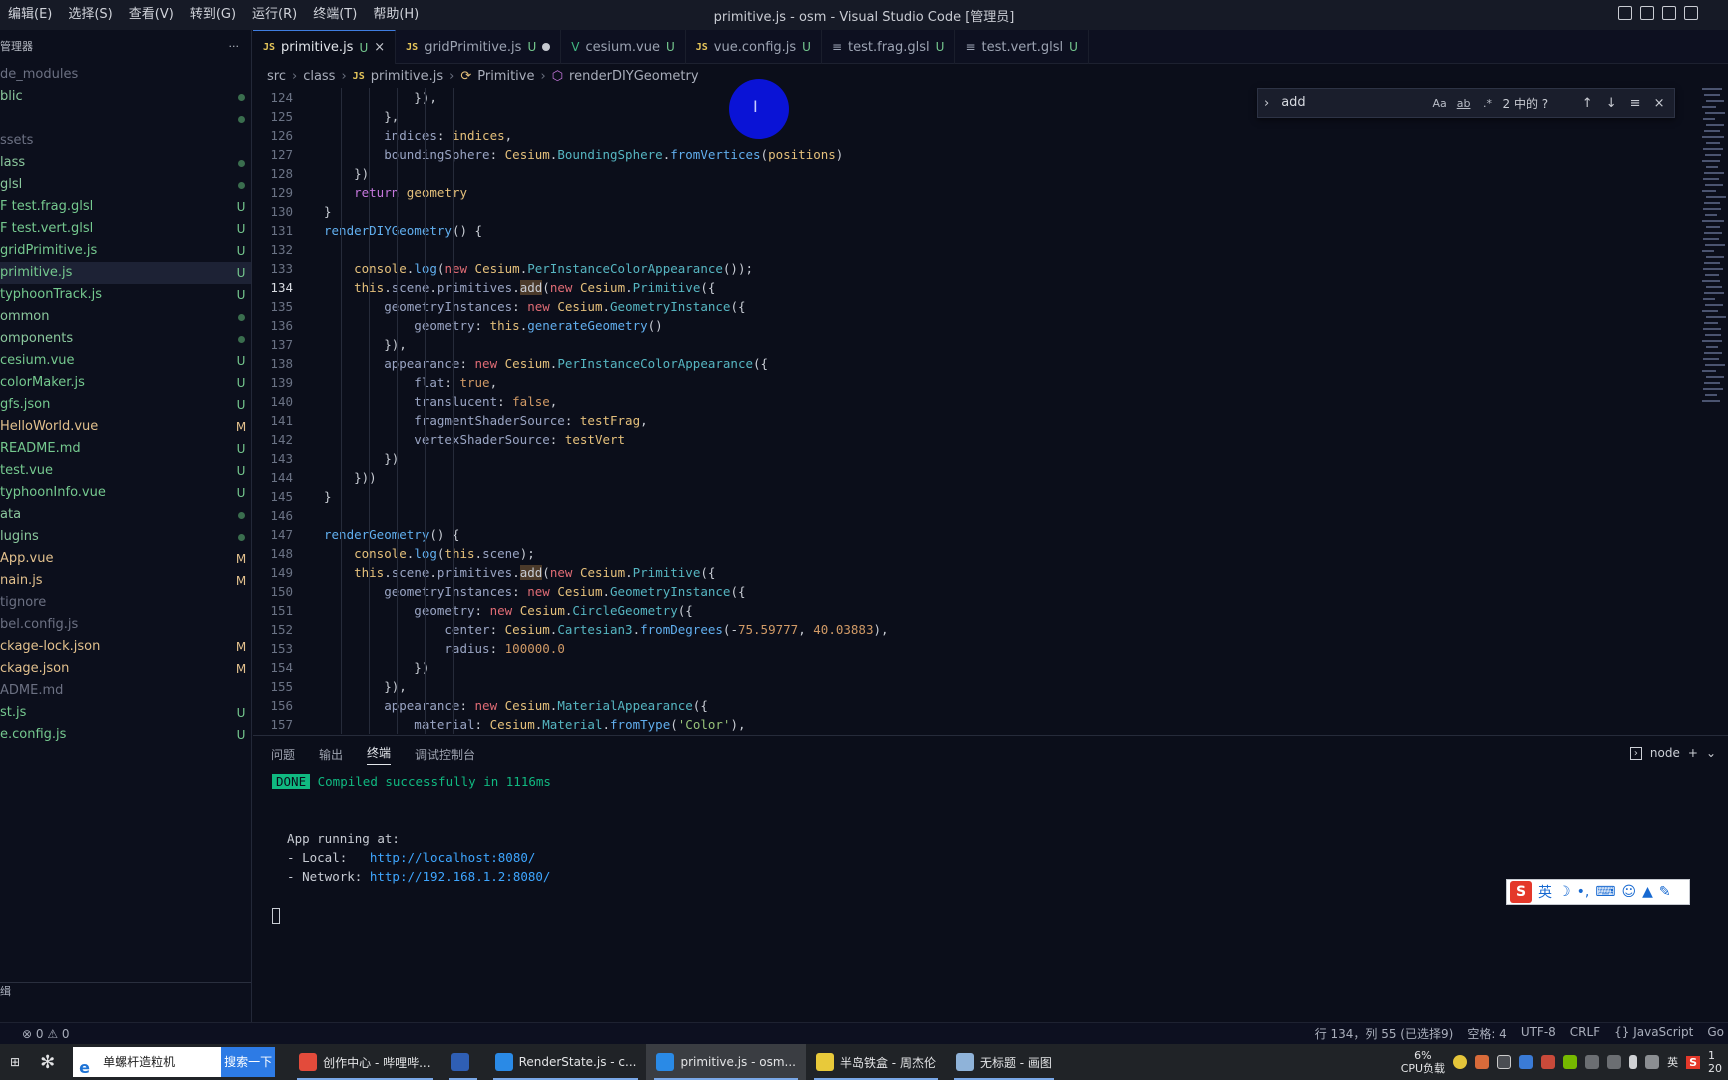 The height and width of the screenshot is (1080, 1728). What do you see at coordinates (634, 76) in the screenshot?
I see `breadcrumb-method: renderDIYGeometry` at bounding box center [634, 76].